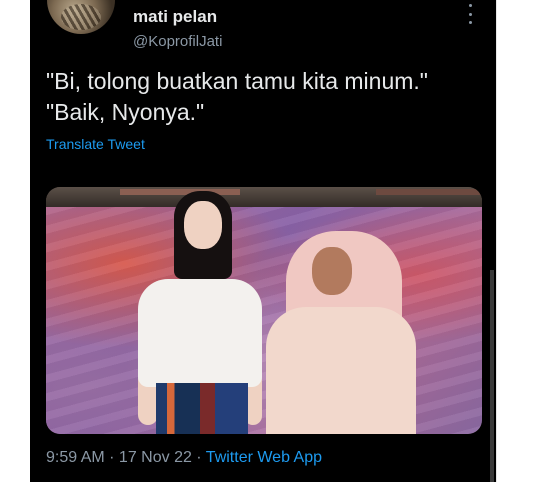 The height and width of the screenshot is (482, 540). What do you see at coordinates (203, 225) in the screenshot?
I see `person-left-face` at bounding box center [203, 225].